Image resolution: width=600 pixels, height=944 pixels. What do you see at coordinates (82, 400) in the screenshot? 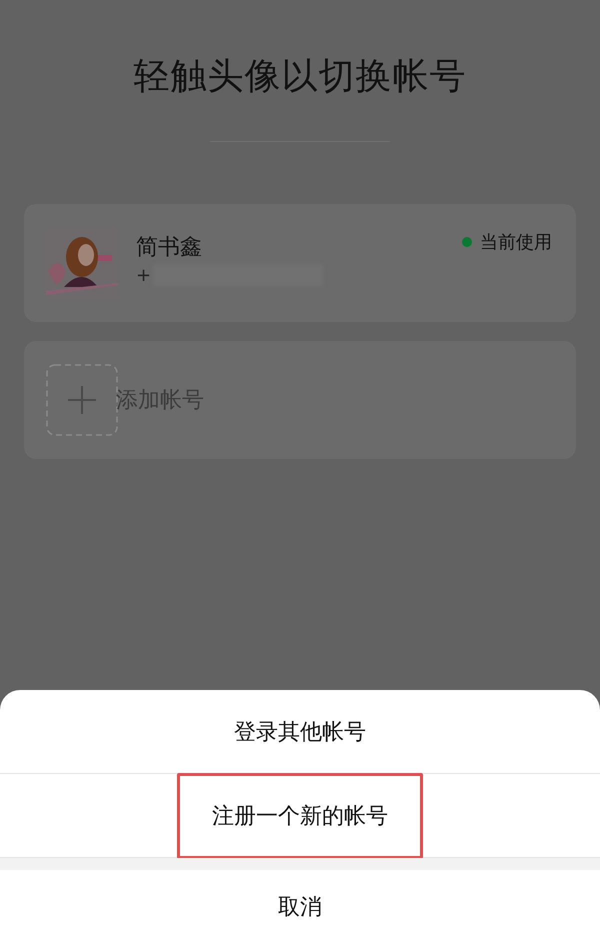
I see `plus-icon` at bounding box center [82, 400].